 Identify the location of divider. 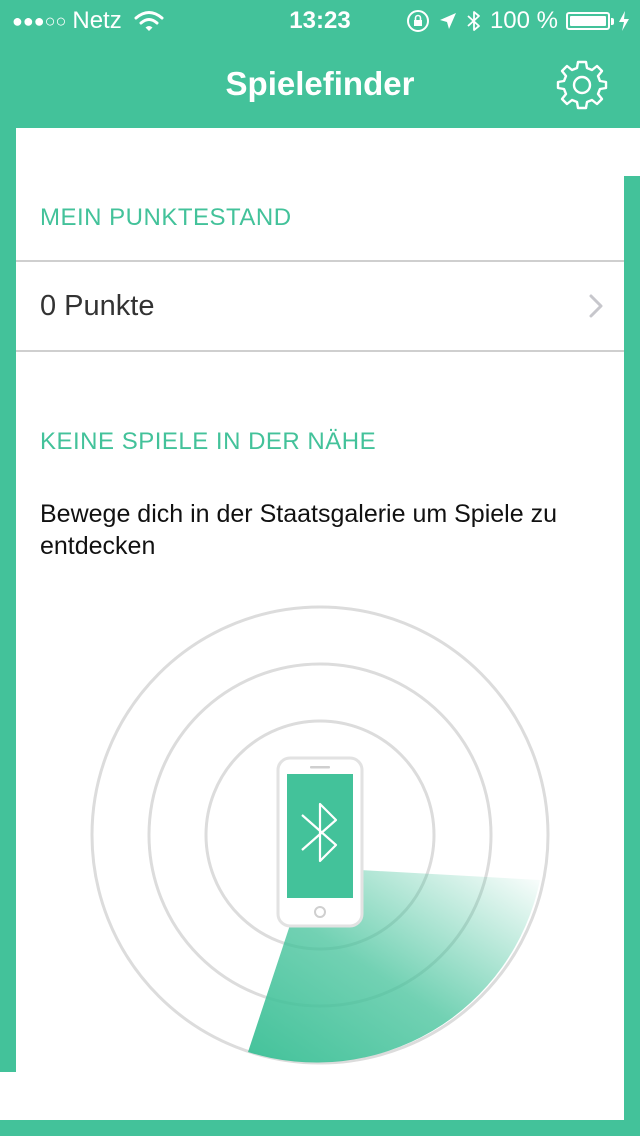
(320, 351).